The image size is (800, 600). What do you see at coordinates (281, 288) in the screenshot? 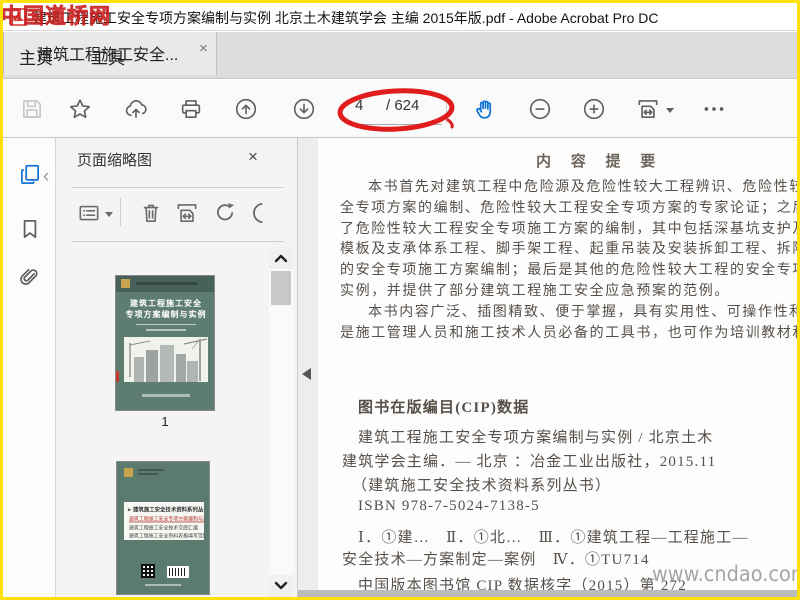
I see `panel-scrollbar-thumb` at bounding box center [281, 288].